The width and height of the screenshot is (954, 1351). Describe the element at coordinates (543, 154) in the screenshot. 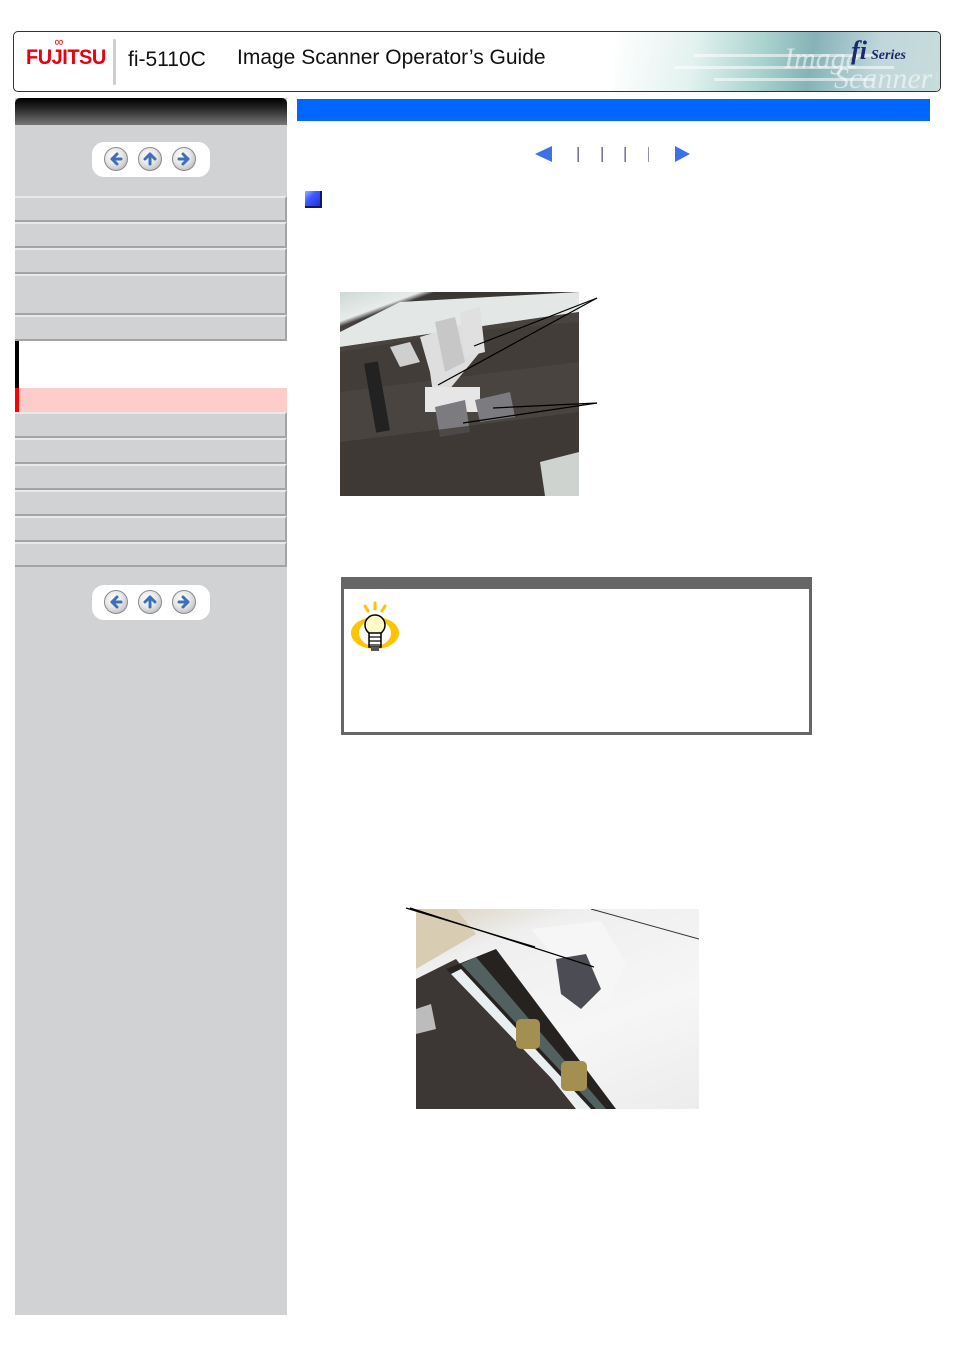

I see `triangle-left-icon` at that location.